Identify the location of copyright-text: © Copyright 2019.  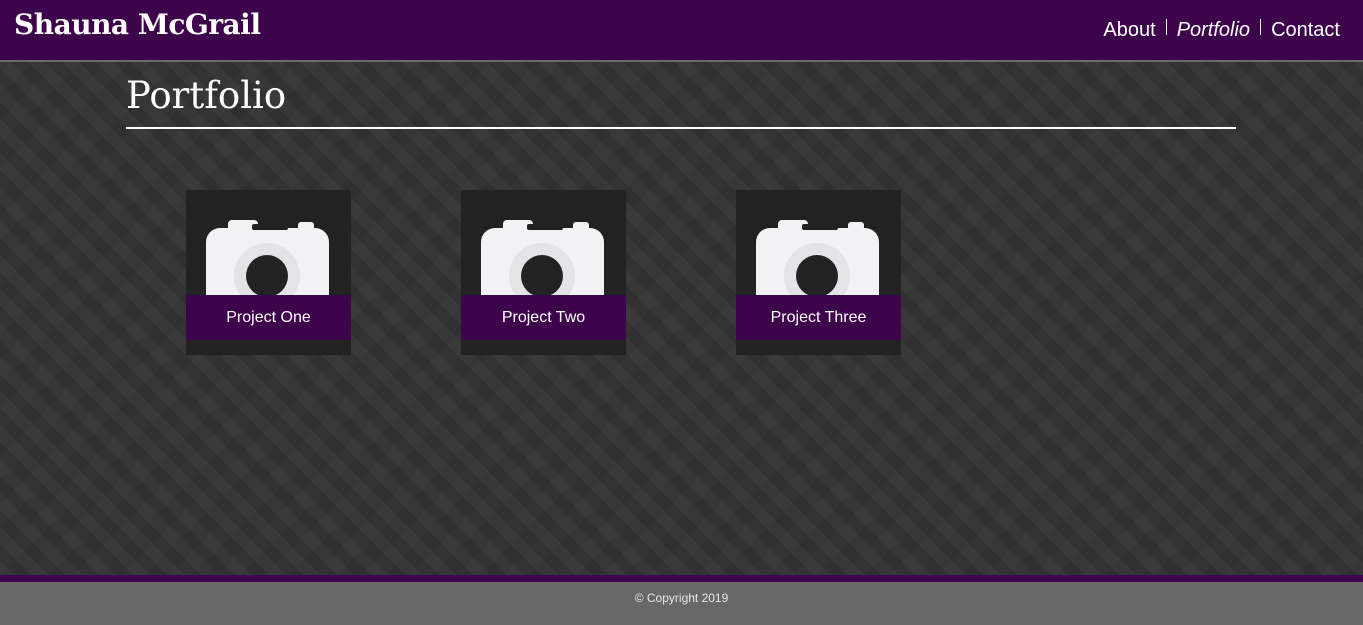
(681, 598).